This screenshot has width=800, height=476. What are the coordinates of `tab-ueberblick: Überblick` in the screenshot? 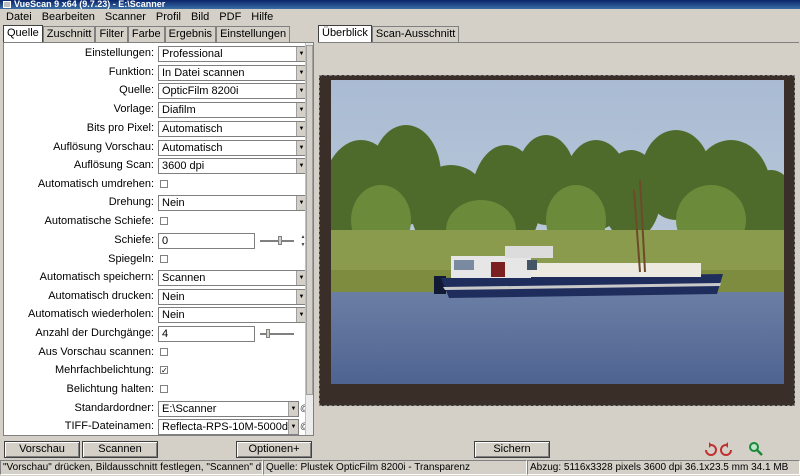 It's located at (345, 33).